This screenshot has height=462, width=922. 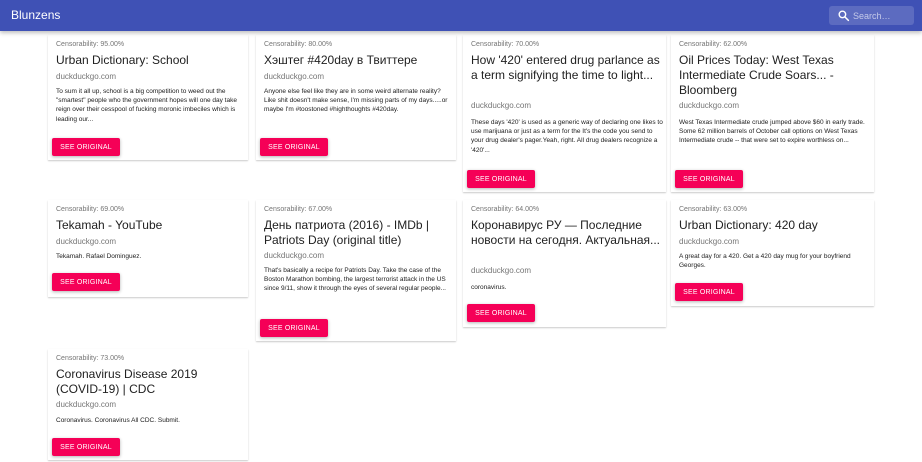 What do you see at coordinates (90, 209) in the screenshot?
I see `censorability-score: Censorability: 69.00%` at bounding box center [90, 209].